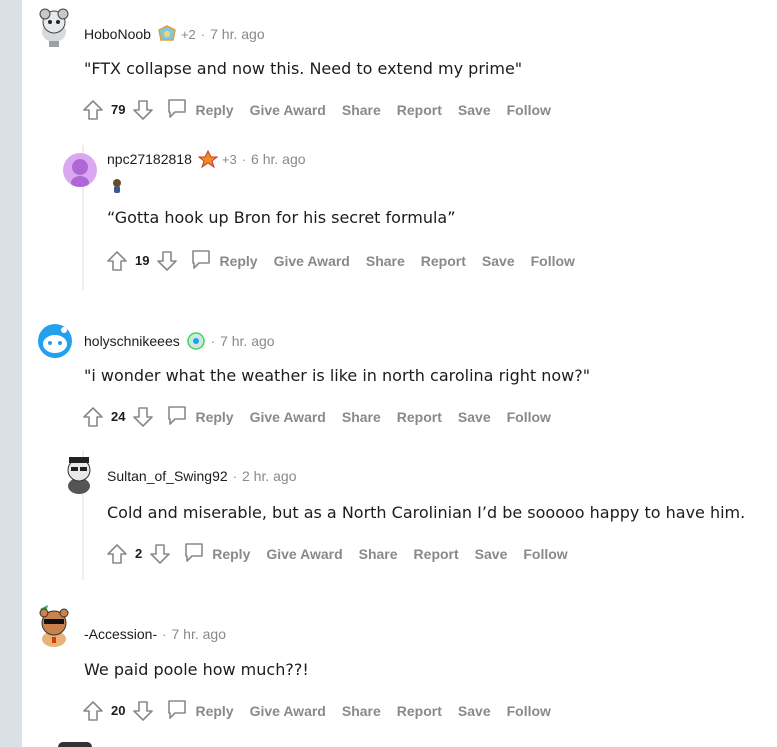  I want to click on timestamp: 2 hr. ago, so click(269, 476).